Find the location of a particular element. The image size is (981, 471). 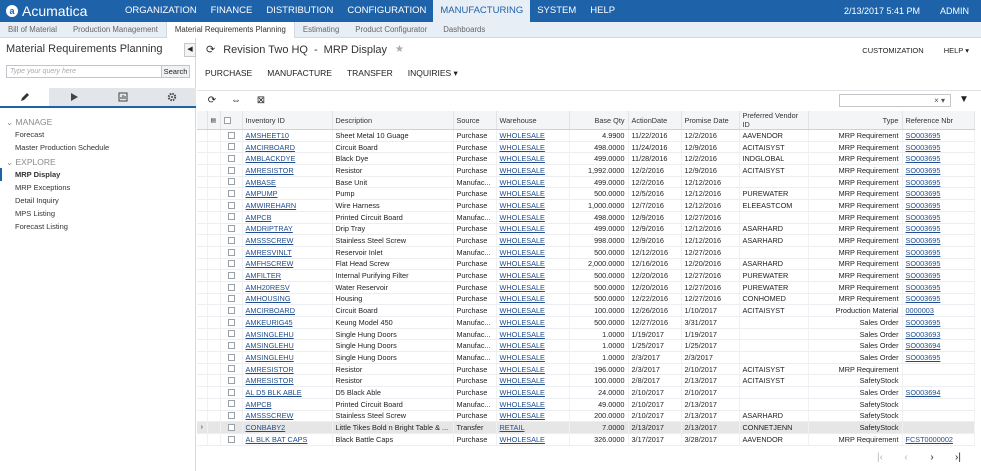

prev-page-icon: ‹ is located at coordinates (906, 457).